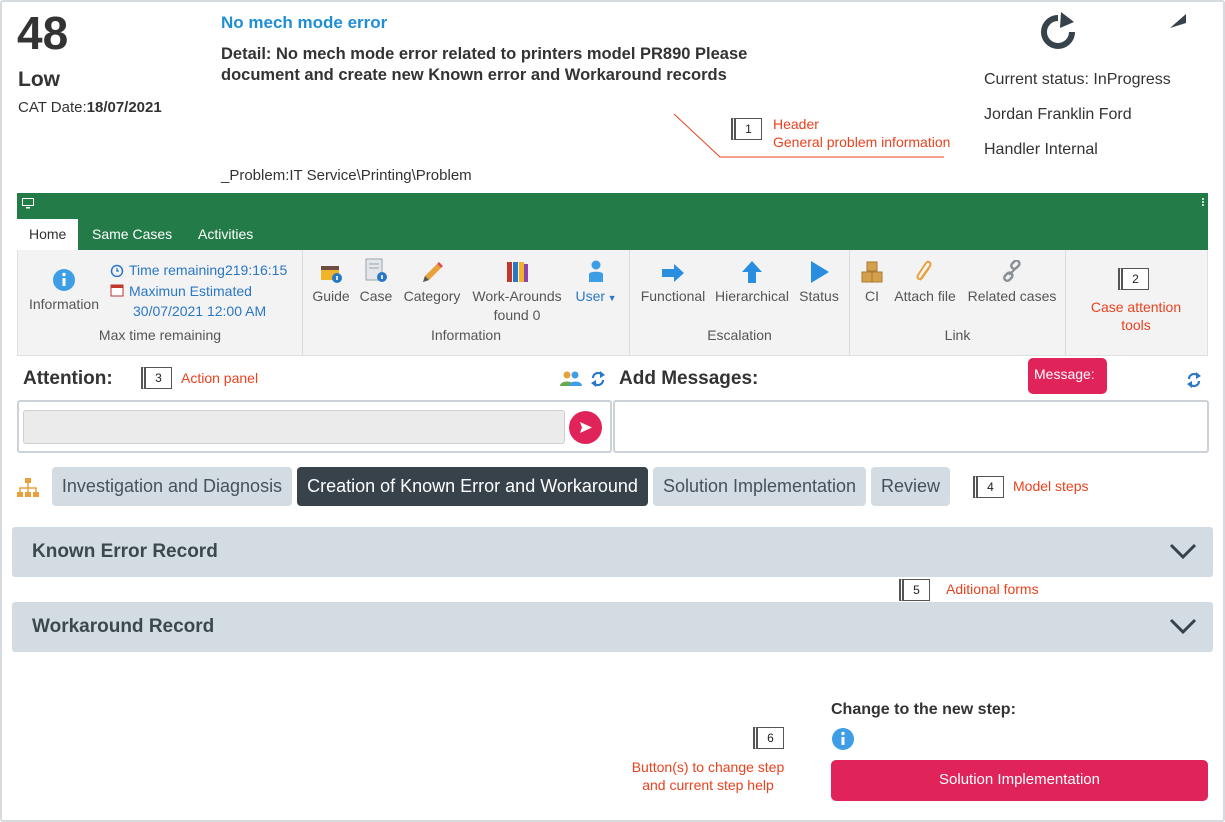 Image resolution: width=1225 pixels, height=822 pixels. I want to click on send-icon, so click(586, 427).